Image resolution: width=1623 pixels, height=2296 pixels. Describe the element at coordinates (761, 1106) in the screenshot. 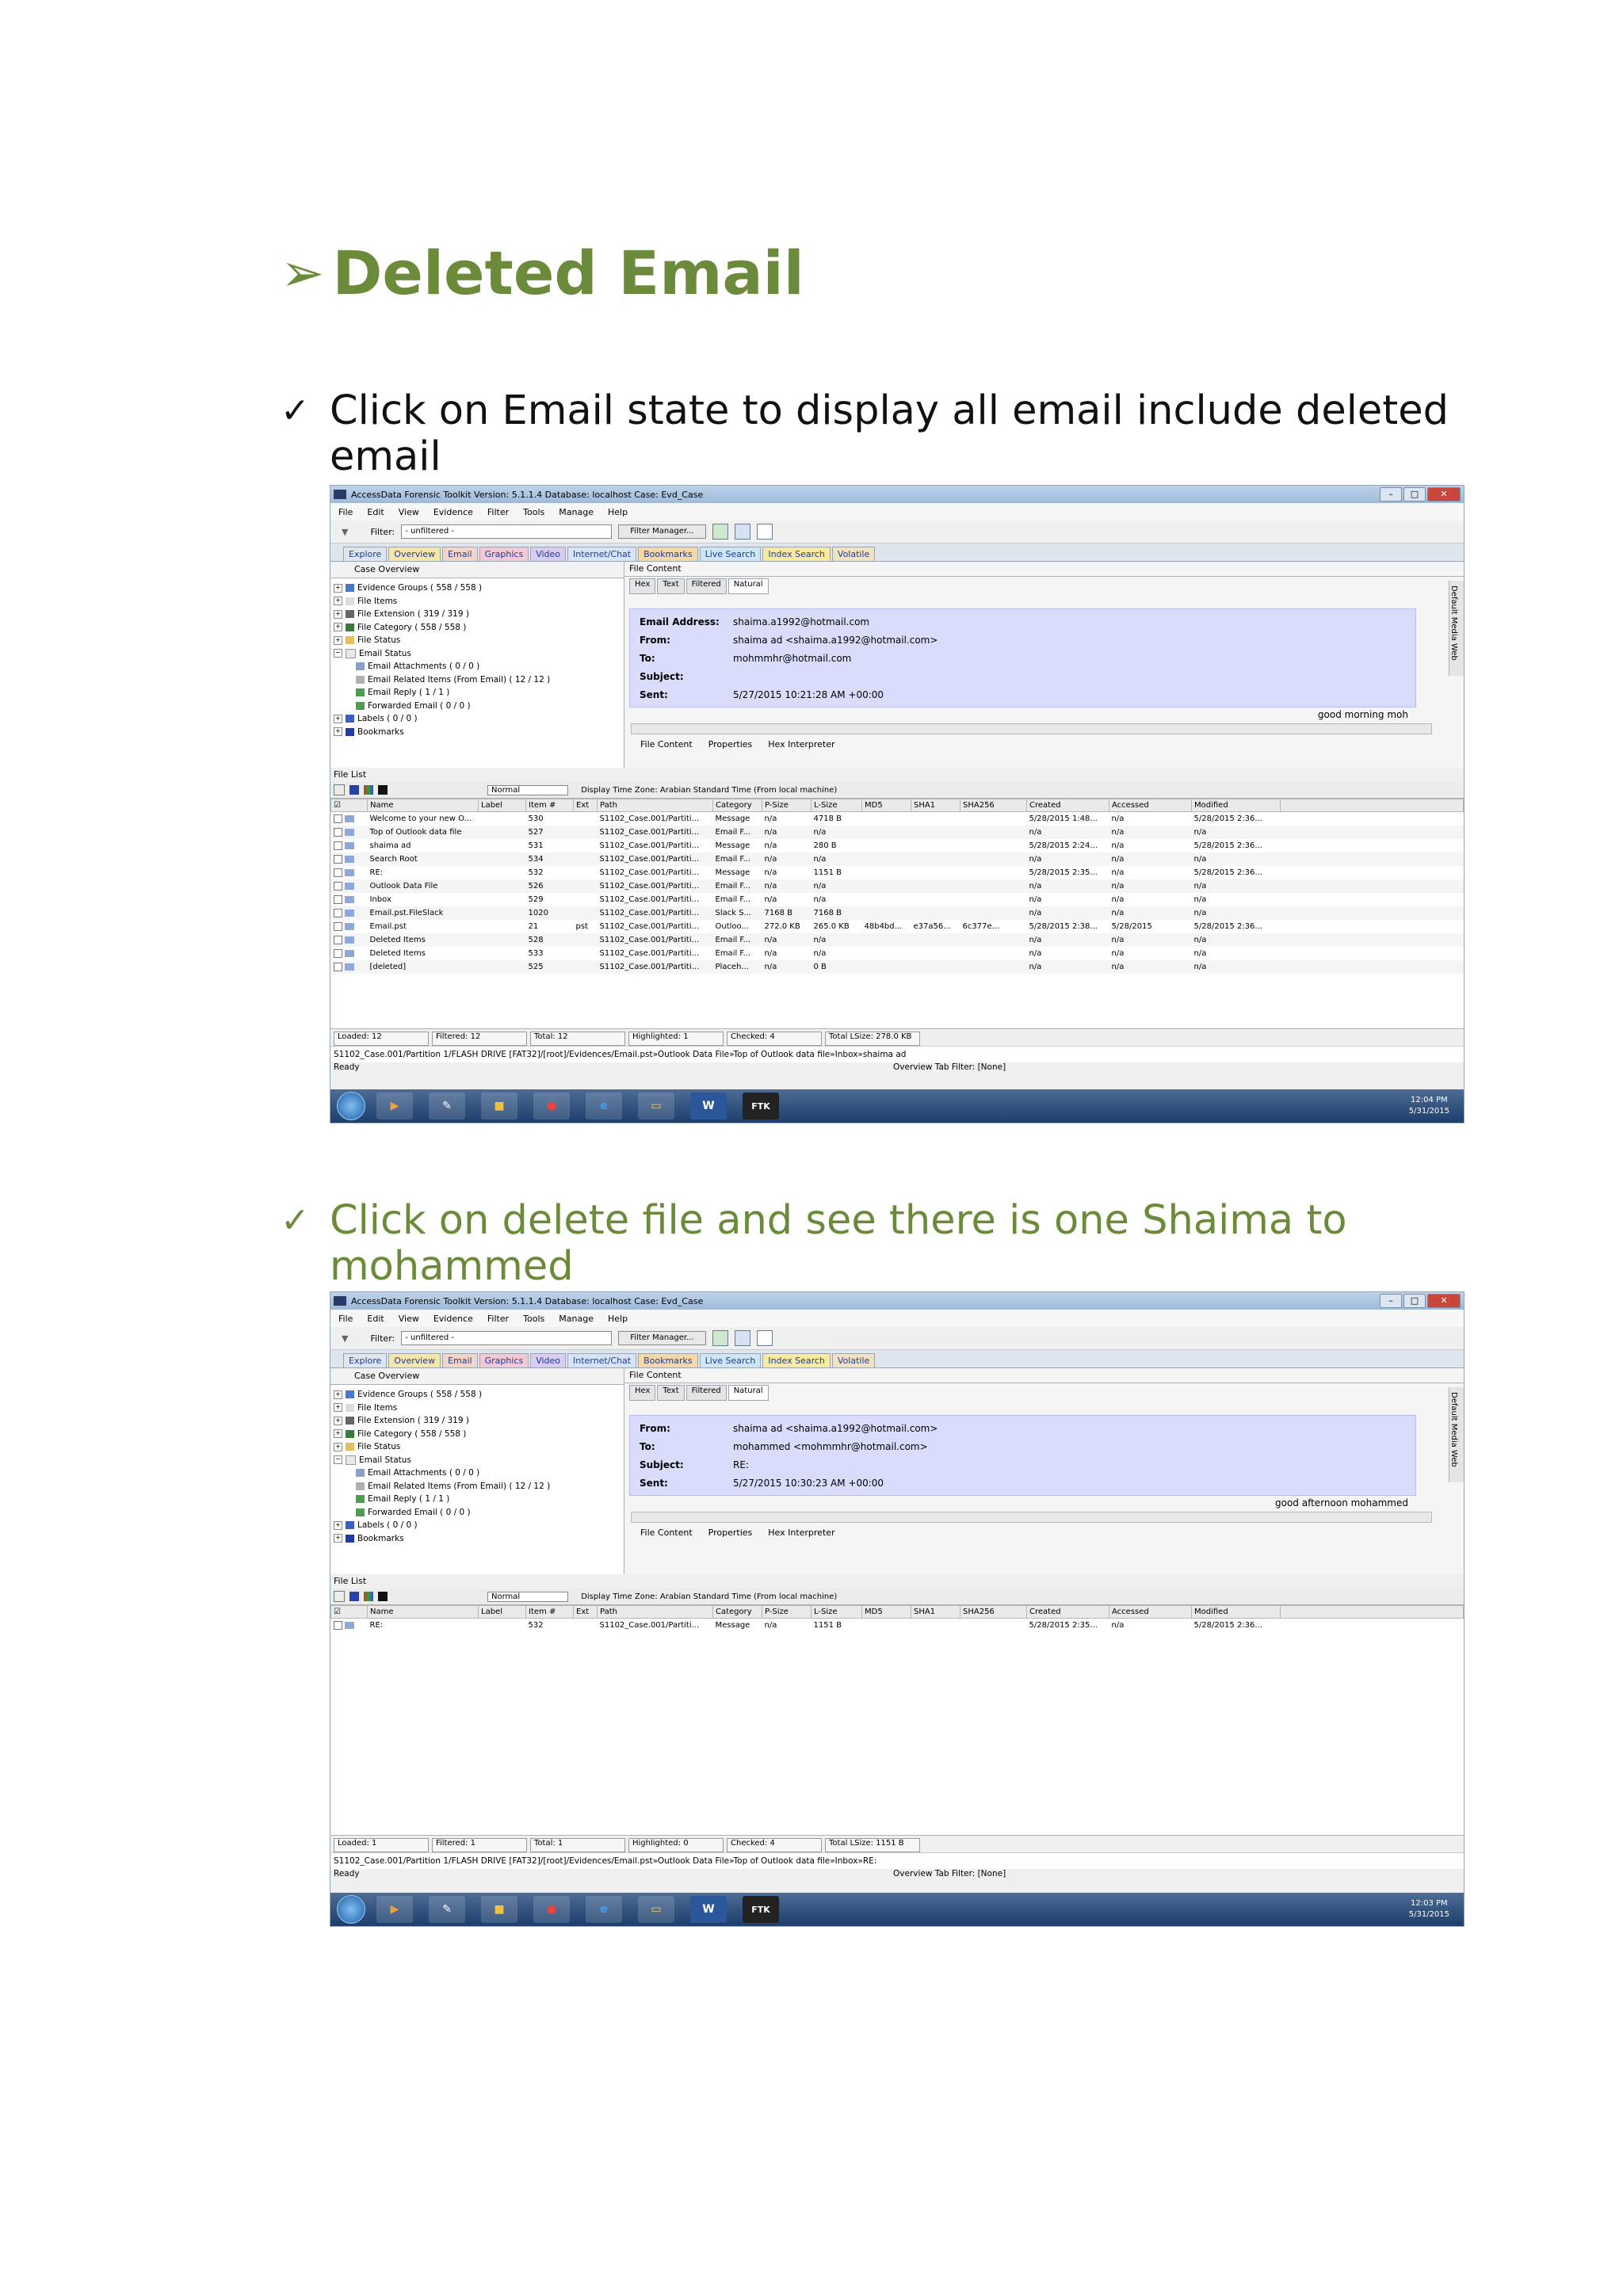

I see `ftk-taskbar-icon: FTK` at that location.